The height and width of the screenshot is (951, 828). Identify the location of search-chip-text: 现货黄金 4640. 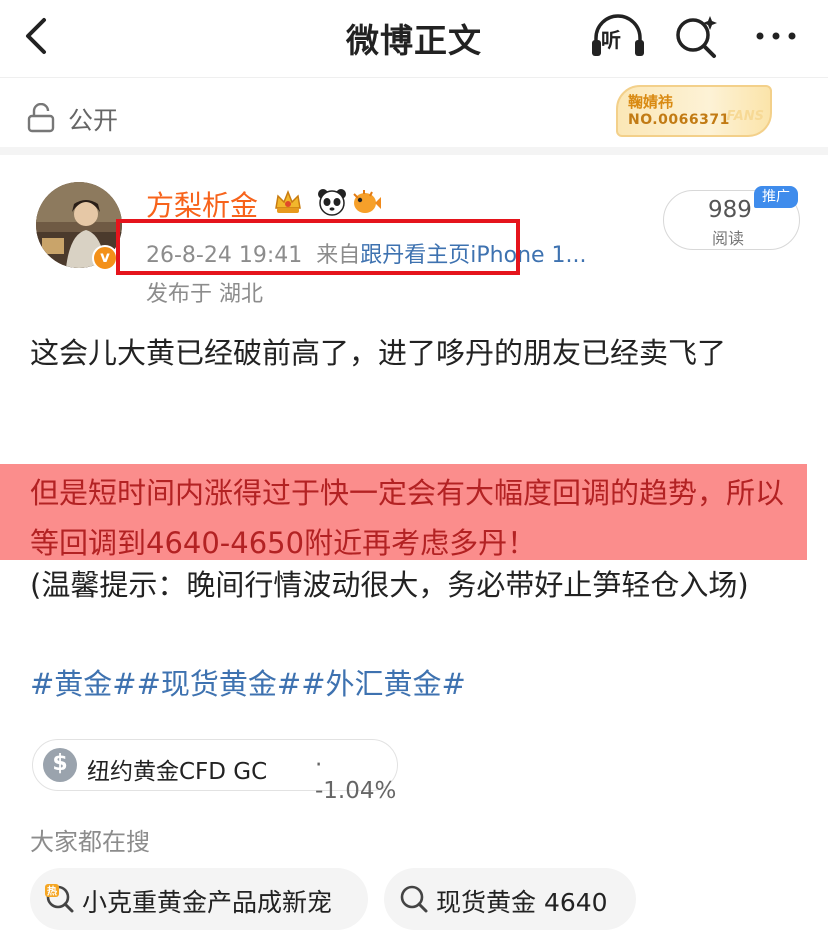
(522, 902).